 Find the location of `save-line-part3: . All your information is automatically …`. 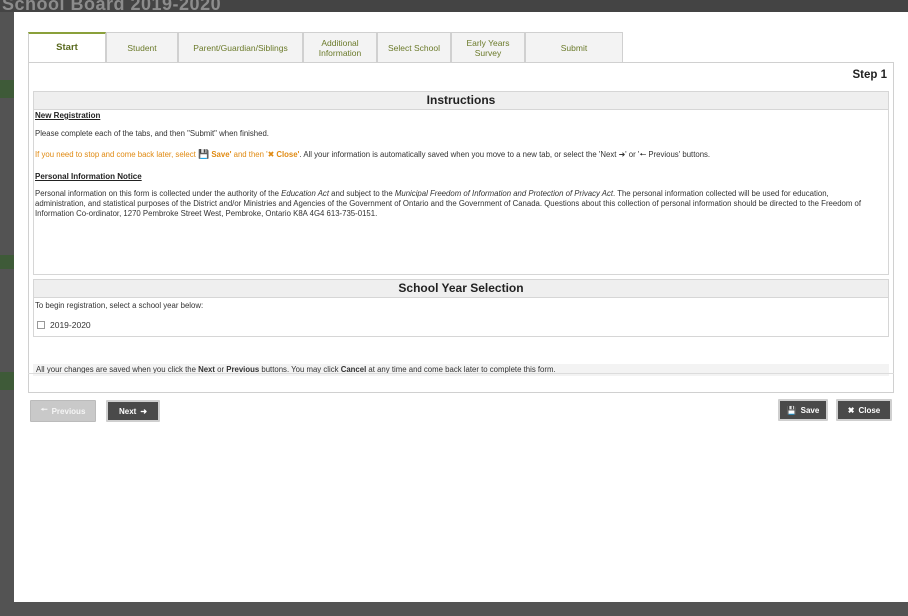

save-line-part3: . All your information is automatically … is located at coordinates (459, 154).